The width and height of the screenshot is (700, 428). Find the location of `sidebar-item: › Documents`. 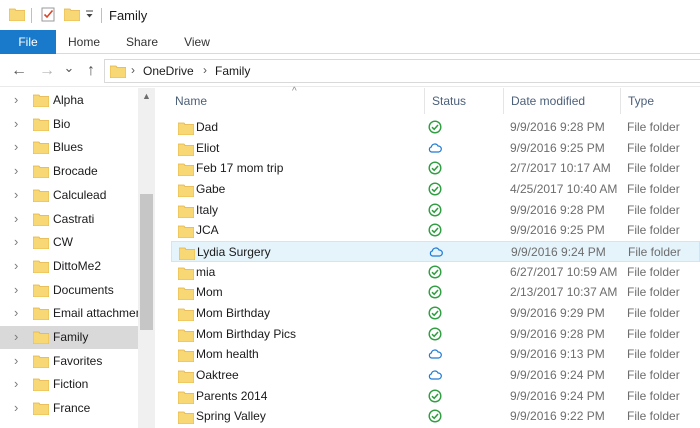

sidebar-item: › Documents is located at coordinates (69, 290).